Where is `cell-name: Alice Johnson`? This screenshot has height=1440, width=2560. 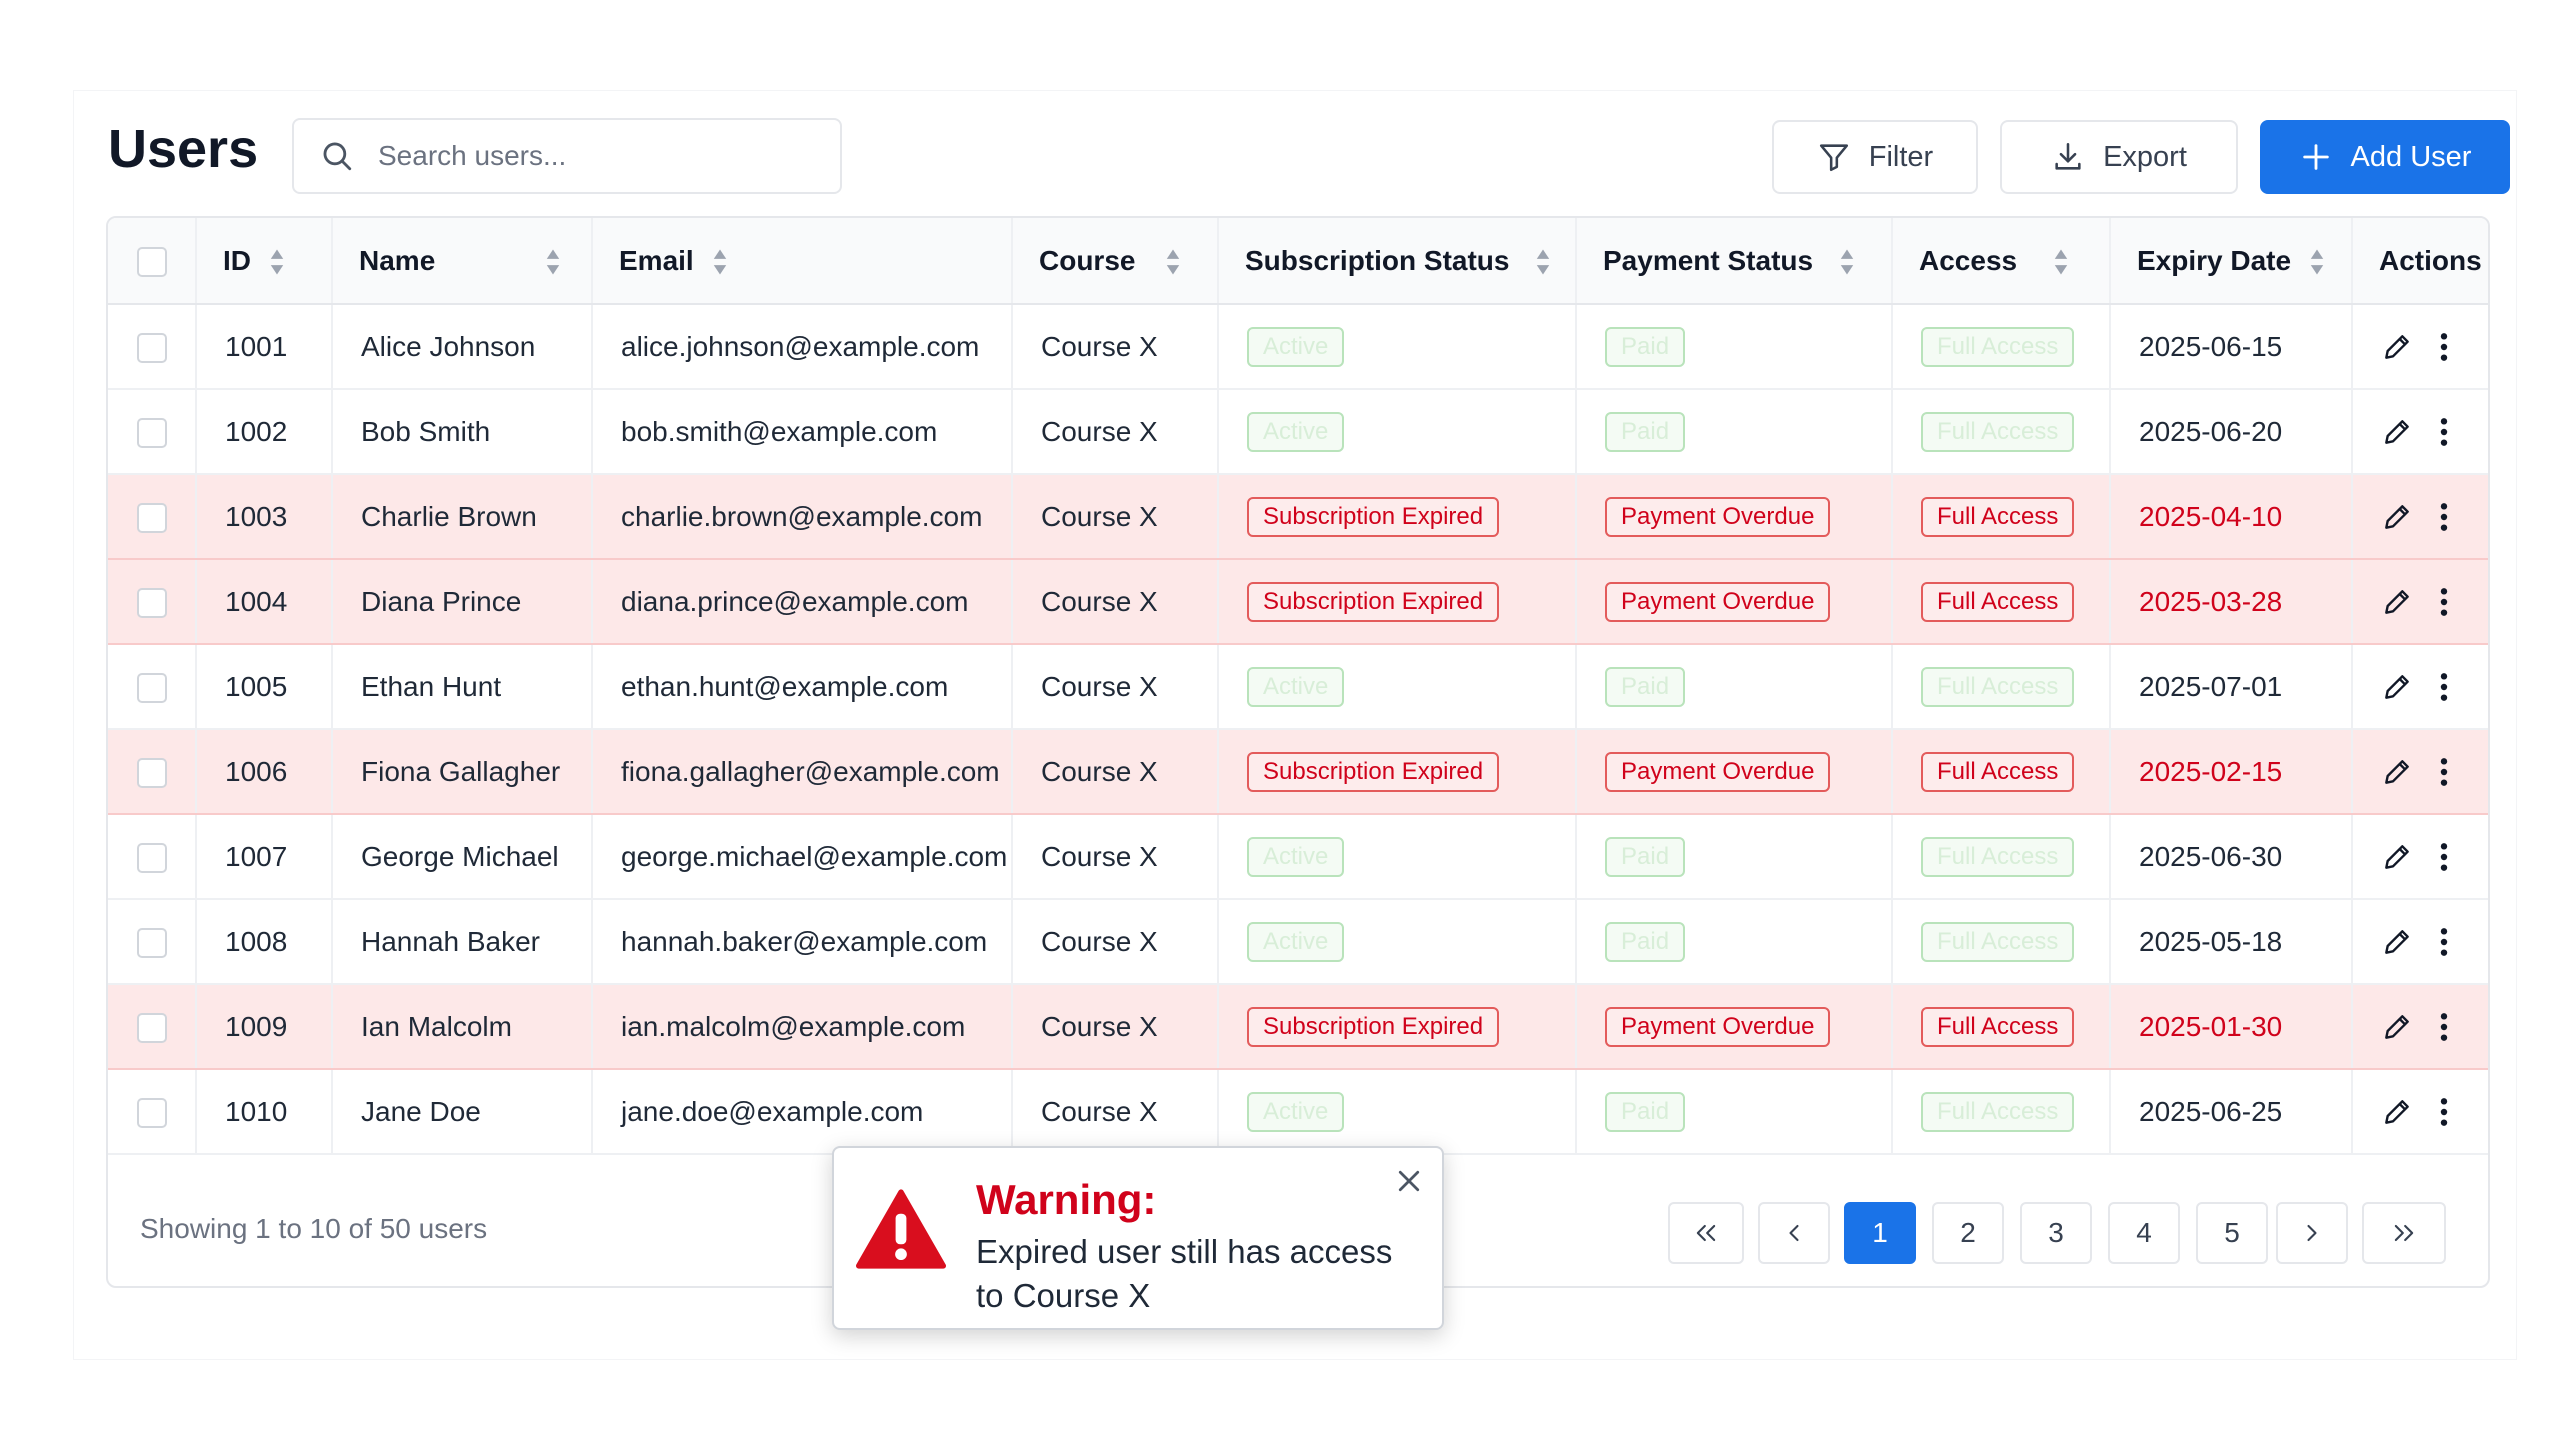 cell-name: Alice Johnson is located at coordinates (462, 347).